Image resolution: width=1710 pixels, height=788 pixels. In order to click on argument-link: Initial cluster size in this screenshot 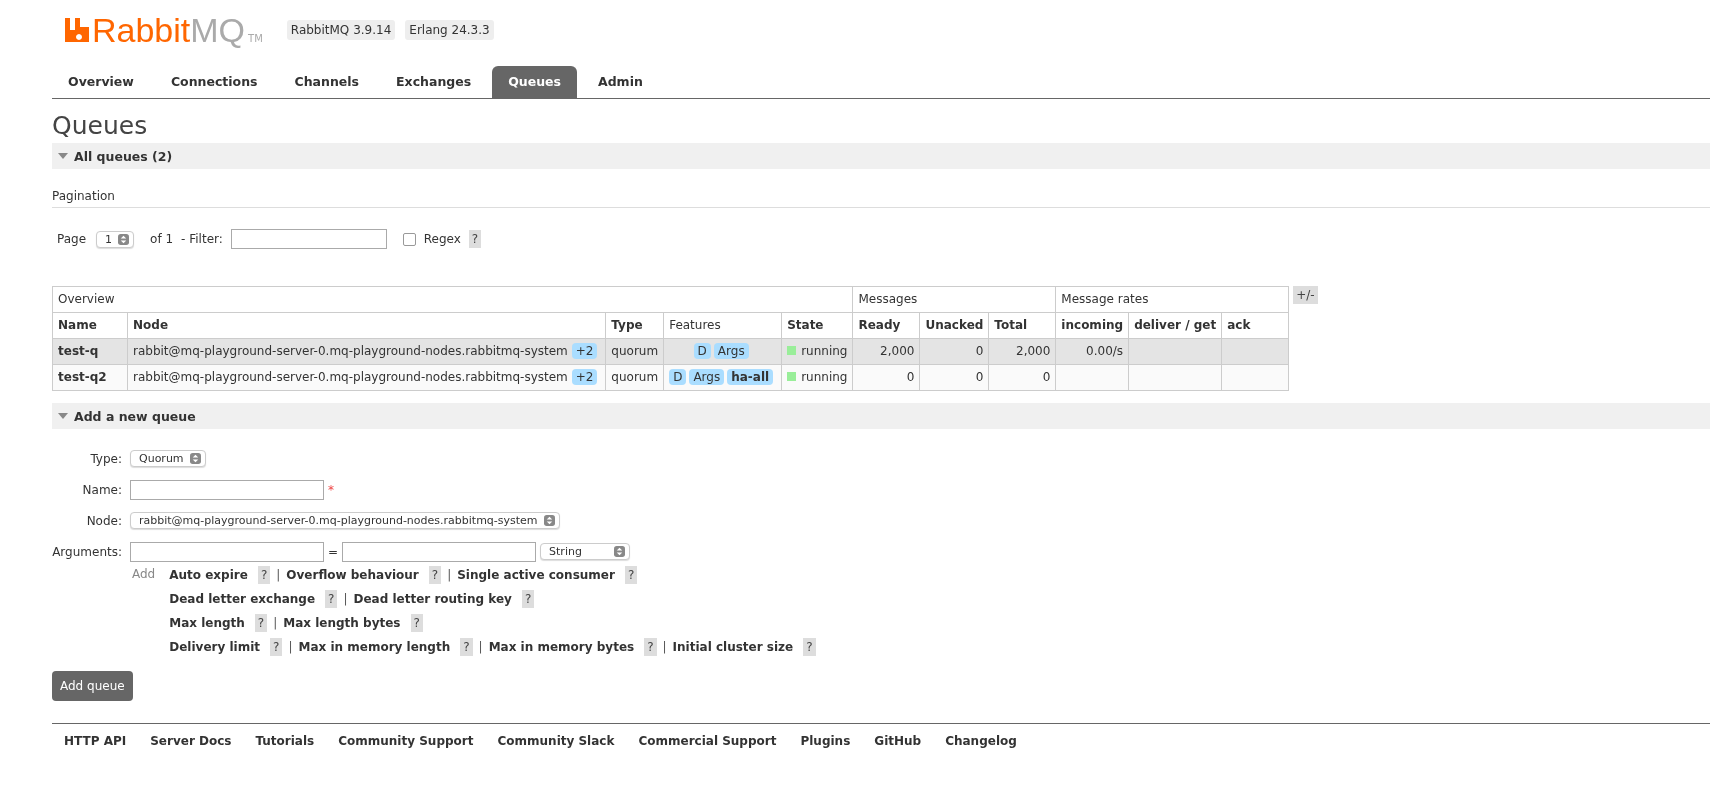, I will do `click(733, 647)`.